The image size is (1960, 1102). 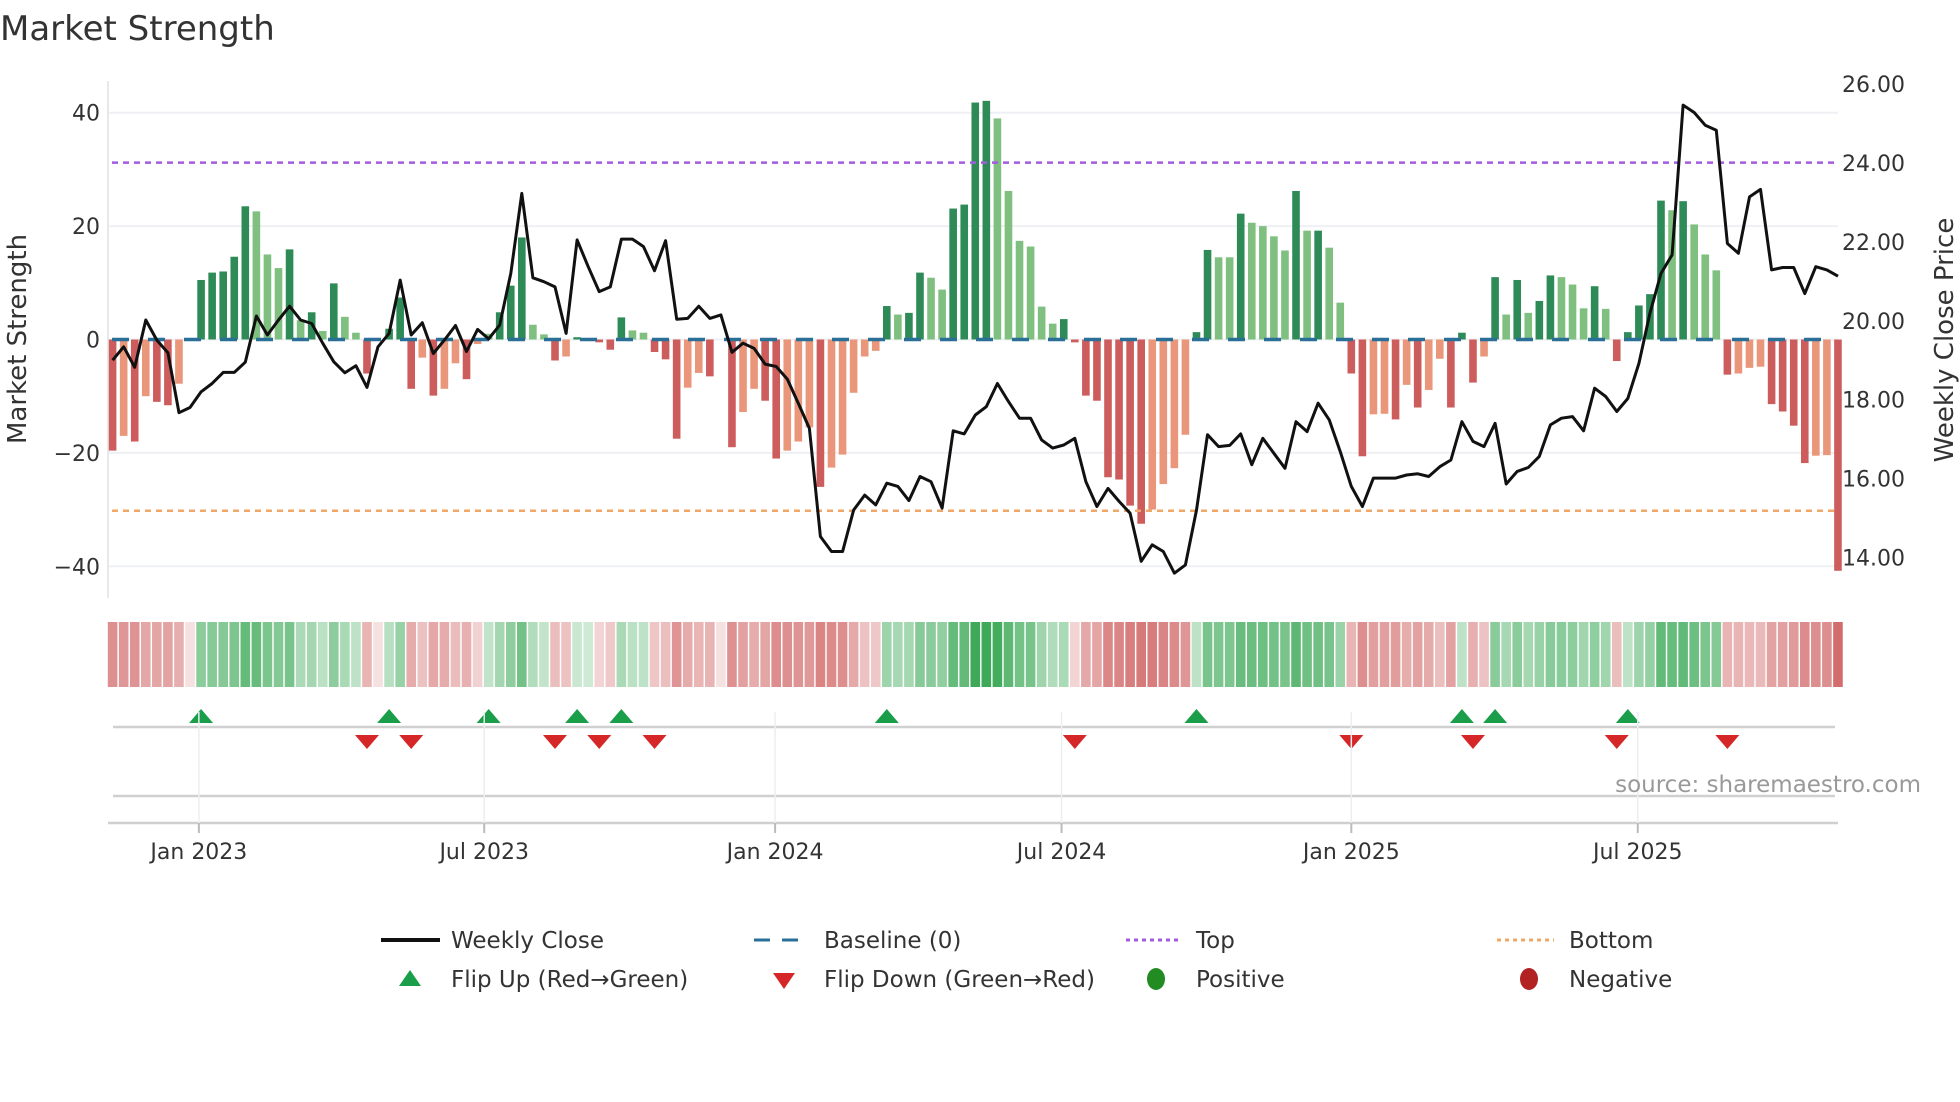 I want to click on left-tick-label: −40, so click(x=77, y=567).